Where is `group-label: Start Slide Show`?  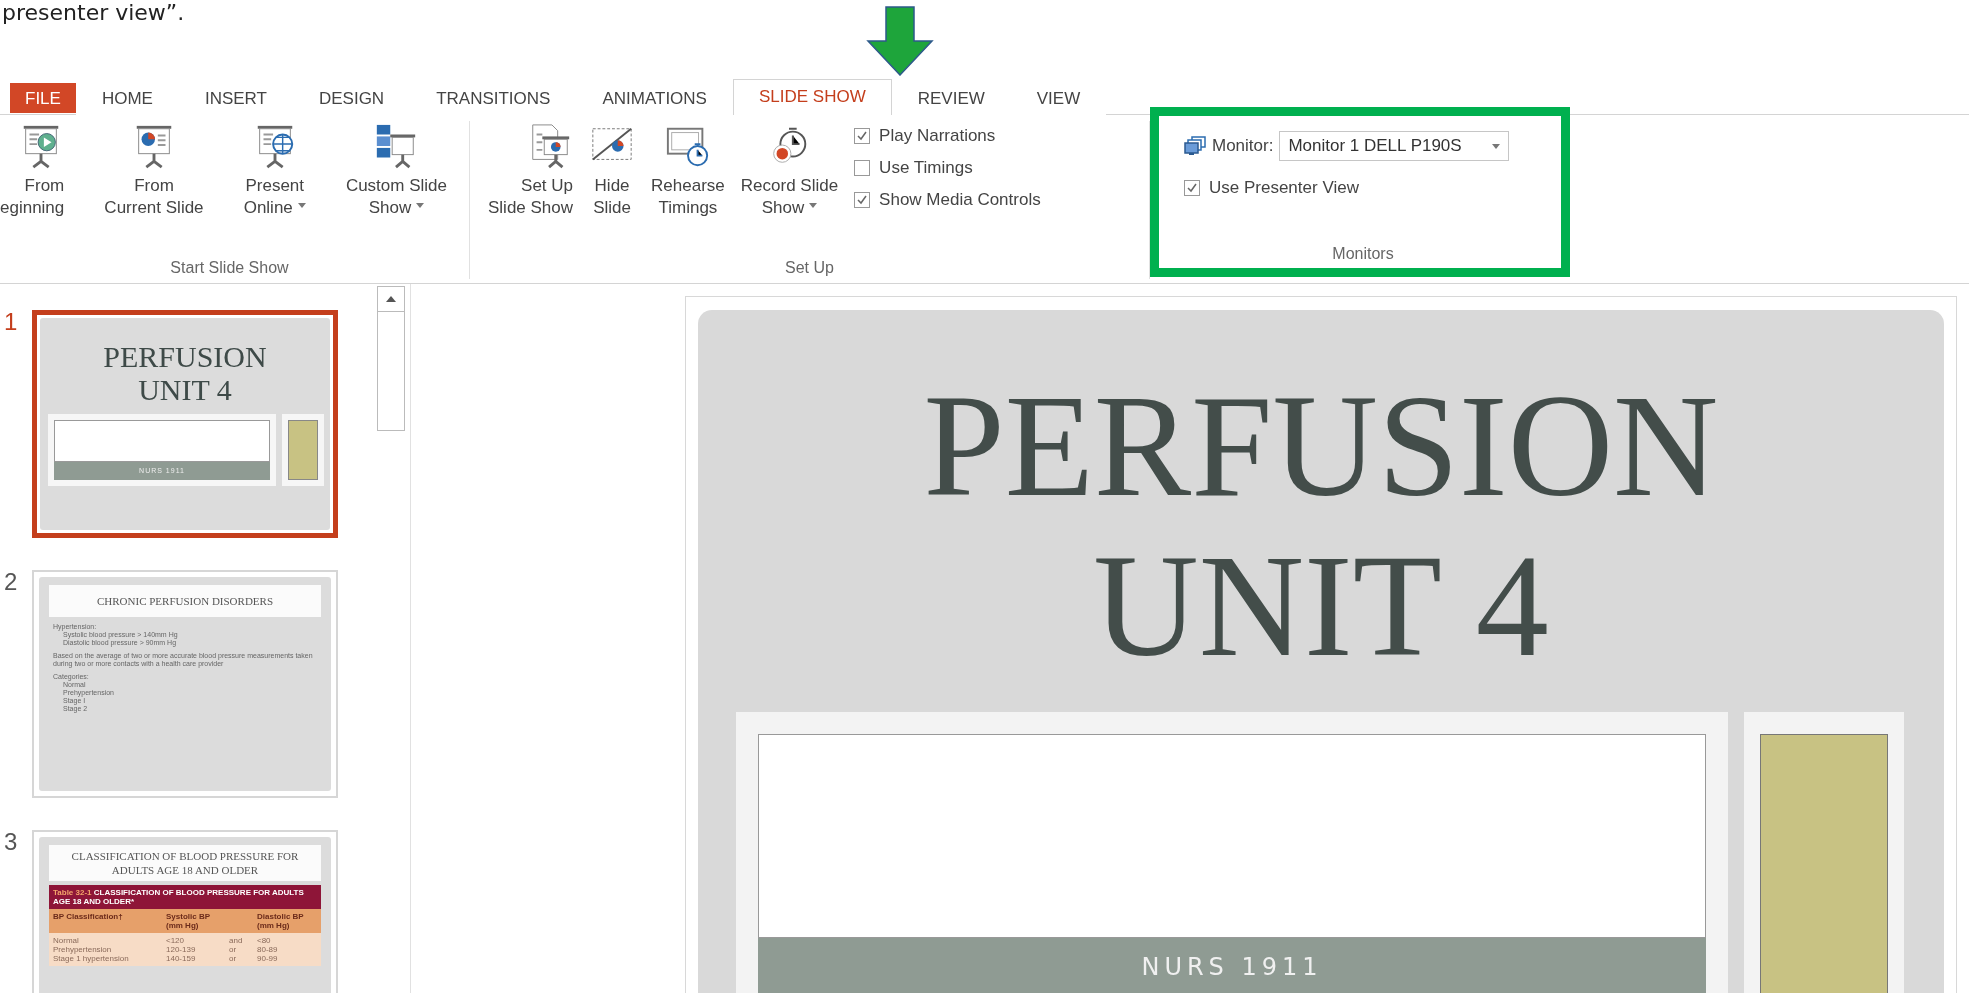 group-label: Start Slide Show is located at coordinates (229, 268).